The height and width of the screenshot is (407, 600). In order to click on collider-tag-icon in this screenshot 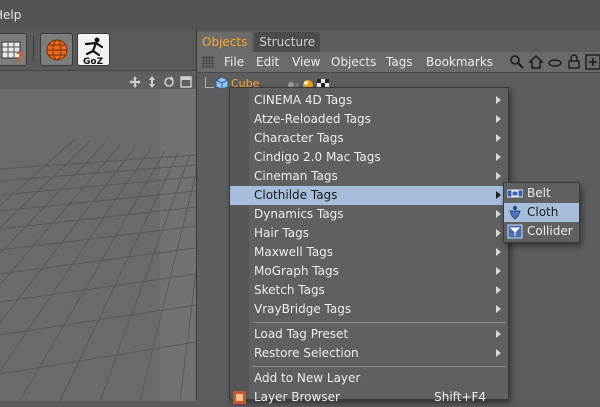, I will do `click(515, 231)`.